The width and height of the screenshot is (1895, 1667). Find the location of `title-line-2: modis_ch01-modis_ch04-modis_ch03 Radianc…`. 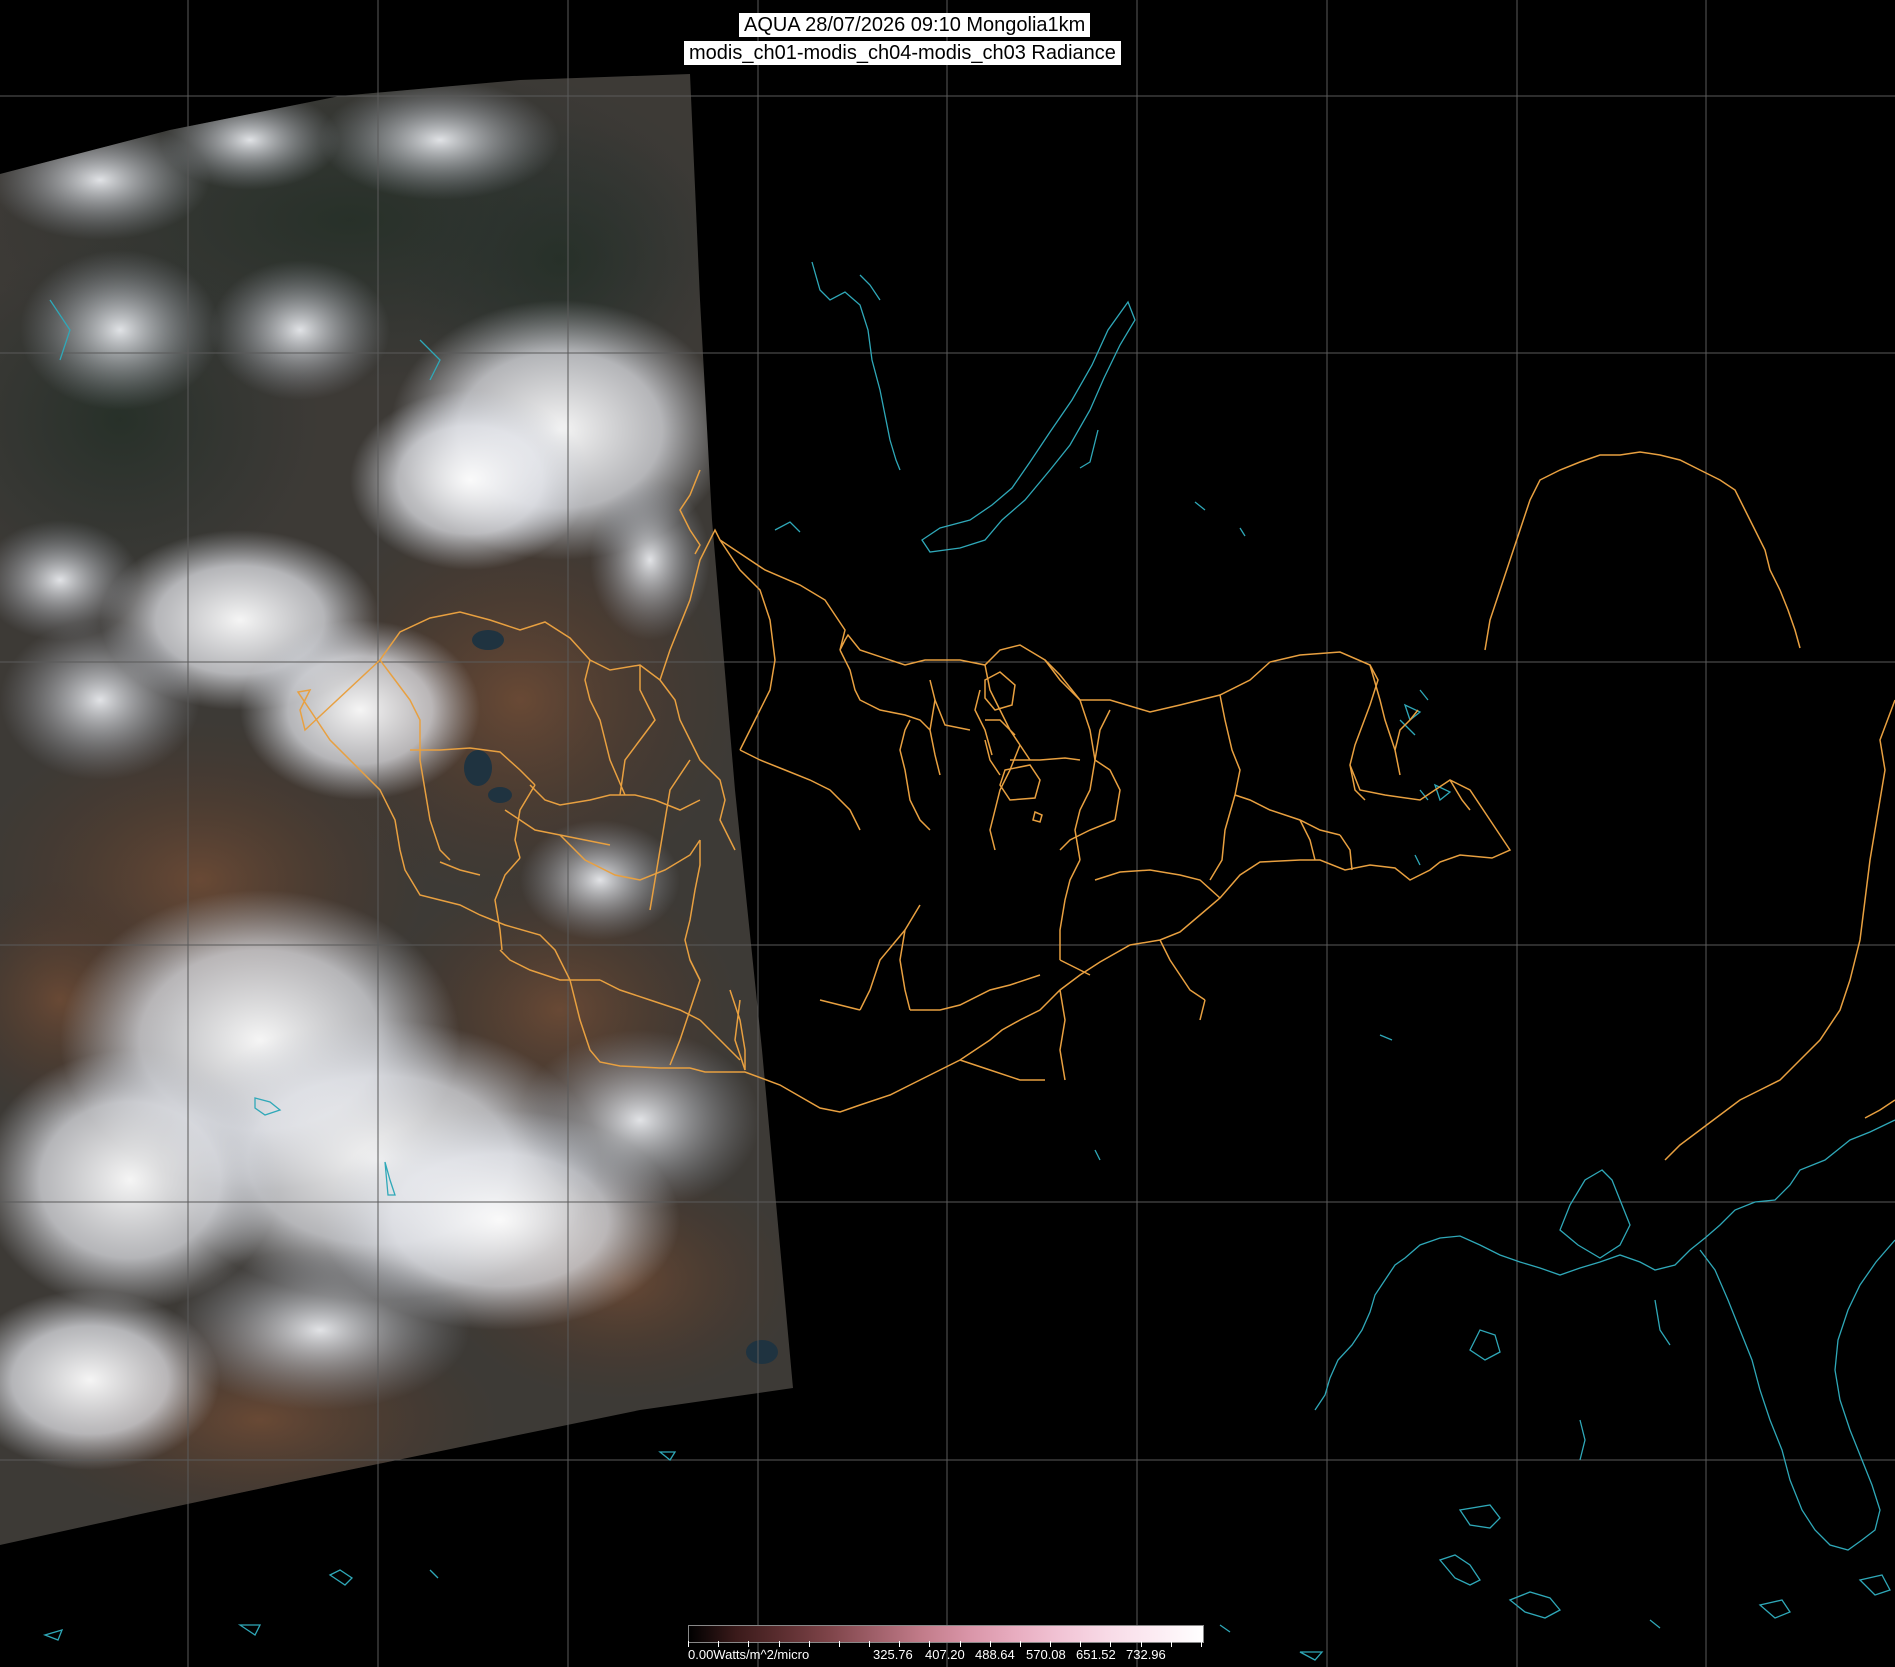

title-line-2: modis_ch01-modis_ch04-modis_ch03 Radianc… is located at coordinates (902, 53).